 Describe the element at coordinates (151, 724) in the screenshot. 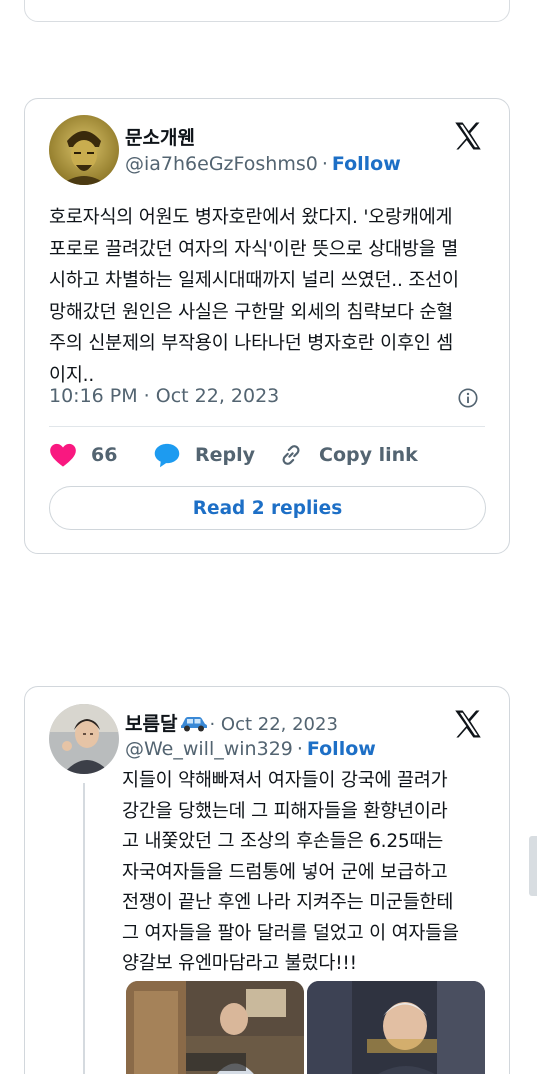

I see `display-name: 보름달` at that location.